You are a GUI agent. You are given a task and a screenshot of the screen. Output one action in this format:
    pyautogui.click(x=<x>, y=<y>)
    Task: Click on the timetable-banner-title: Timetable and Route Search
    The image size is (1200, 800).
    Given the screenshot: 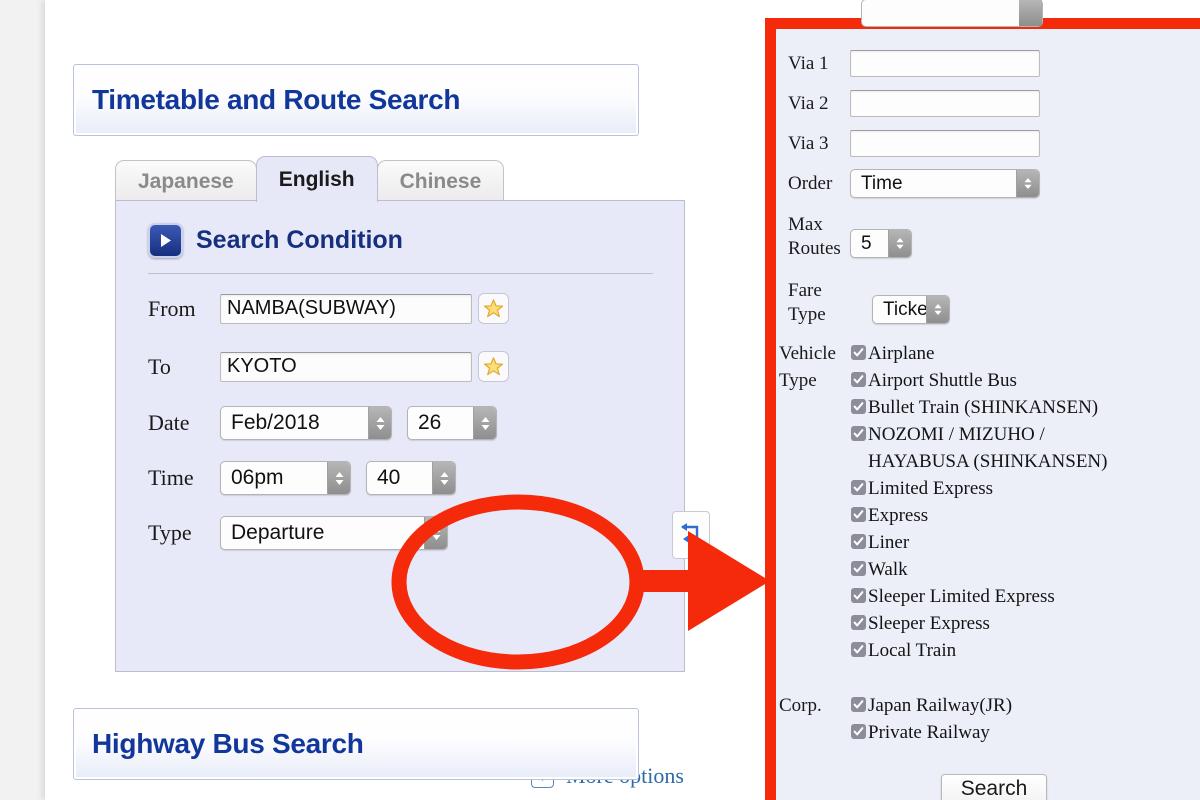 What is the action you would take?
    pyautogui.click(x=276, y=99)
    